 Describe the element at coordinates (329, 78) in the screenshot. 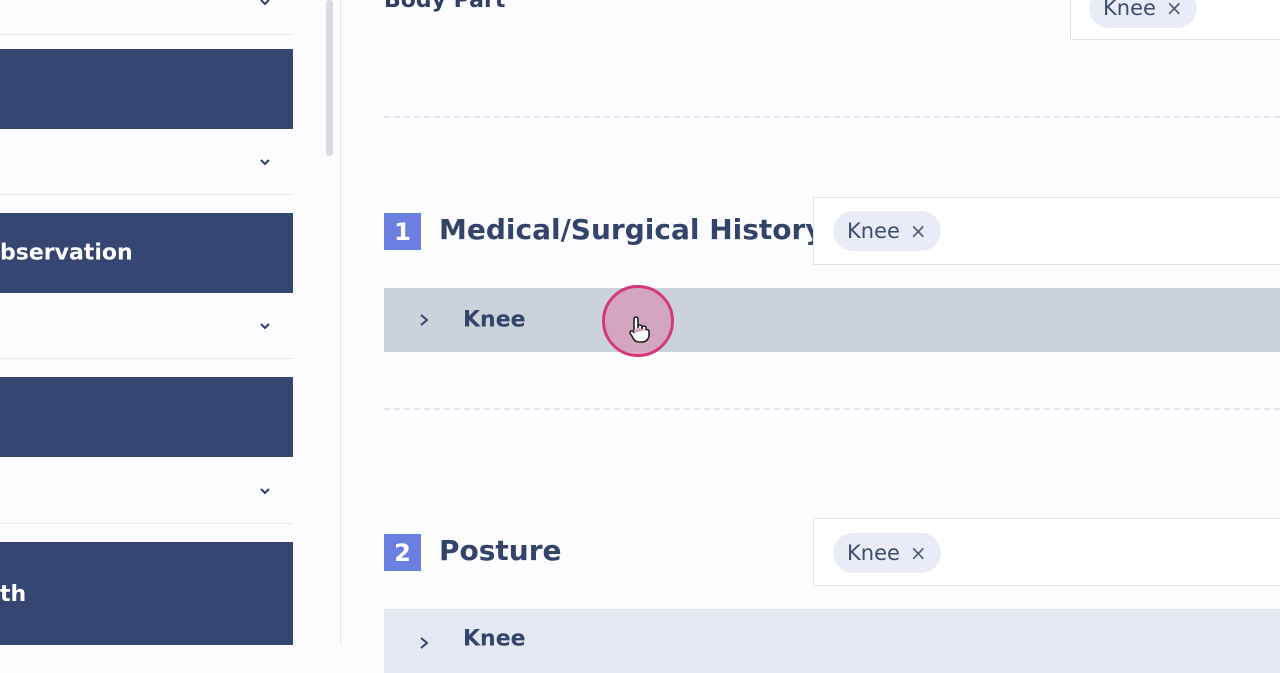

I see `sidebar-scrollbar` at that location.